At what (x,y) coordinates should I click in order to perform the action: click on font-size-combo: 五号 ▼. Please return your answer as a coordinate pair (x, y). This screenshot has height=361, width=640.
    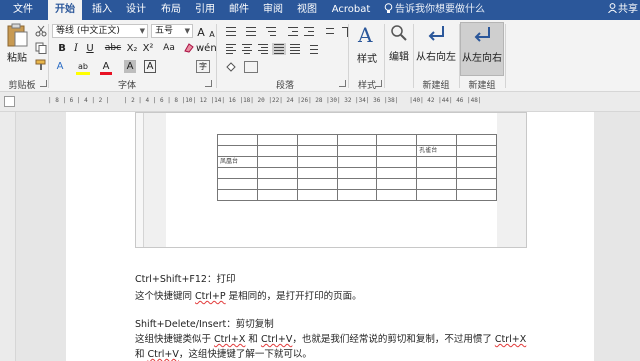
    Looking at the image, I should click on (172, 31).